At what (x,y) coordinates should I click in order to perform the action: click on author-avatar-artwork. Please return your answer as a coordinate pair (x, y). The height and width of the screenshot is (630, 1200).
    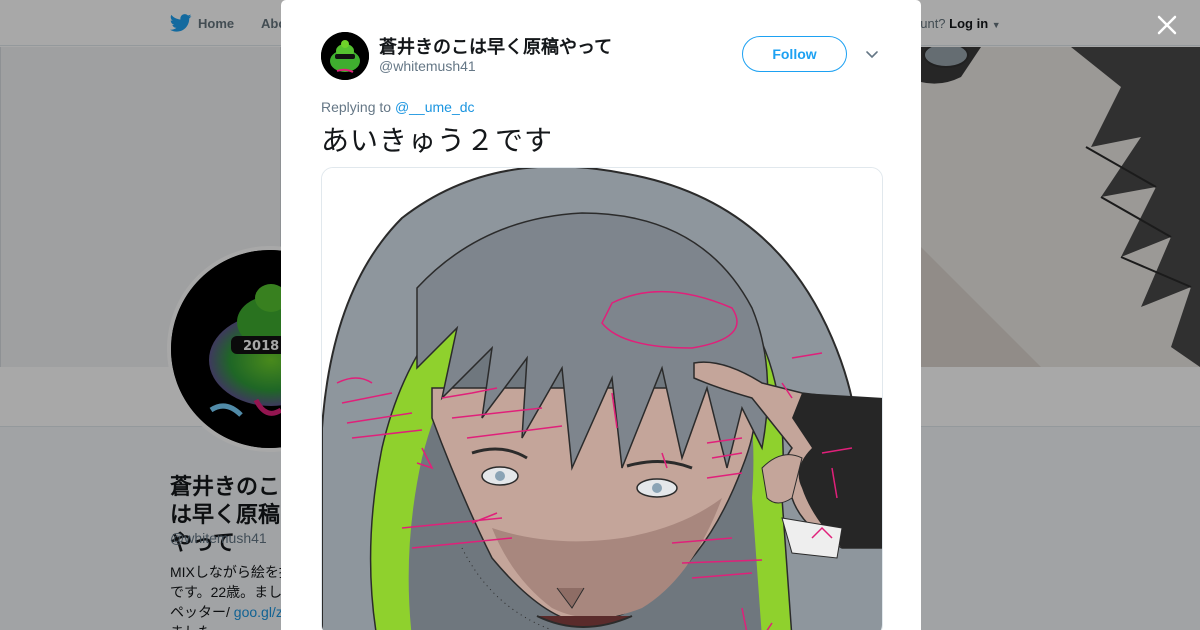
    Looking at the image, I should click on (345, 56).